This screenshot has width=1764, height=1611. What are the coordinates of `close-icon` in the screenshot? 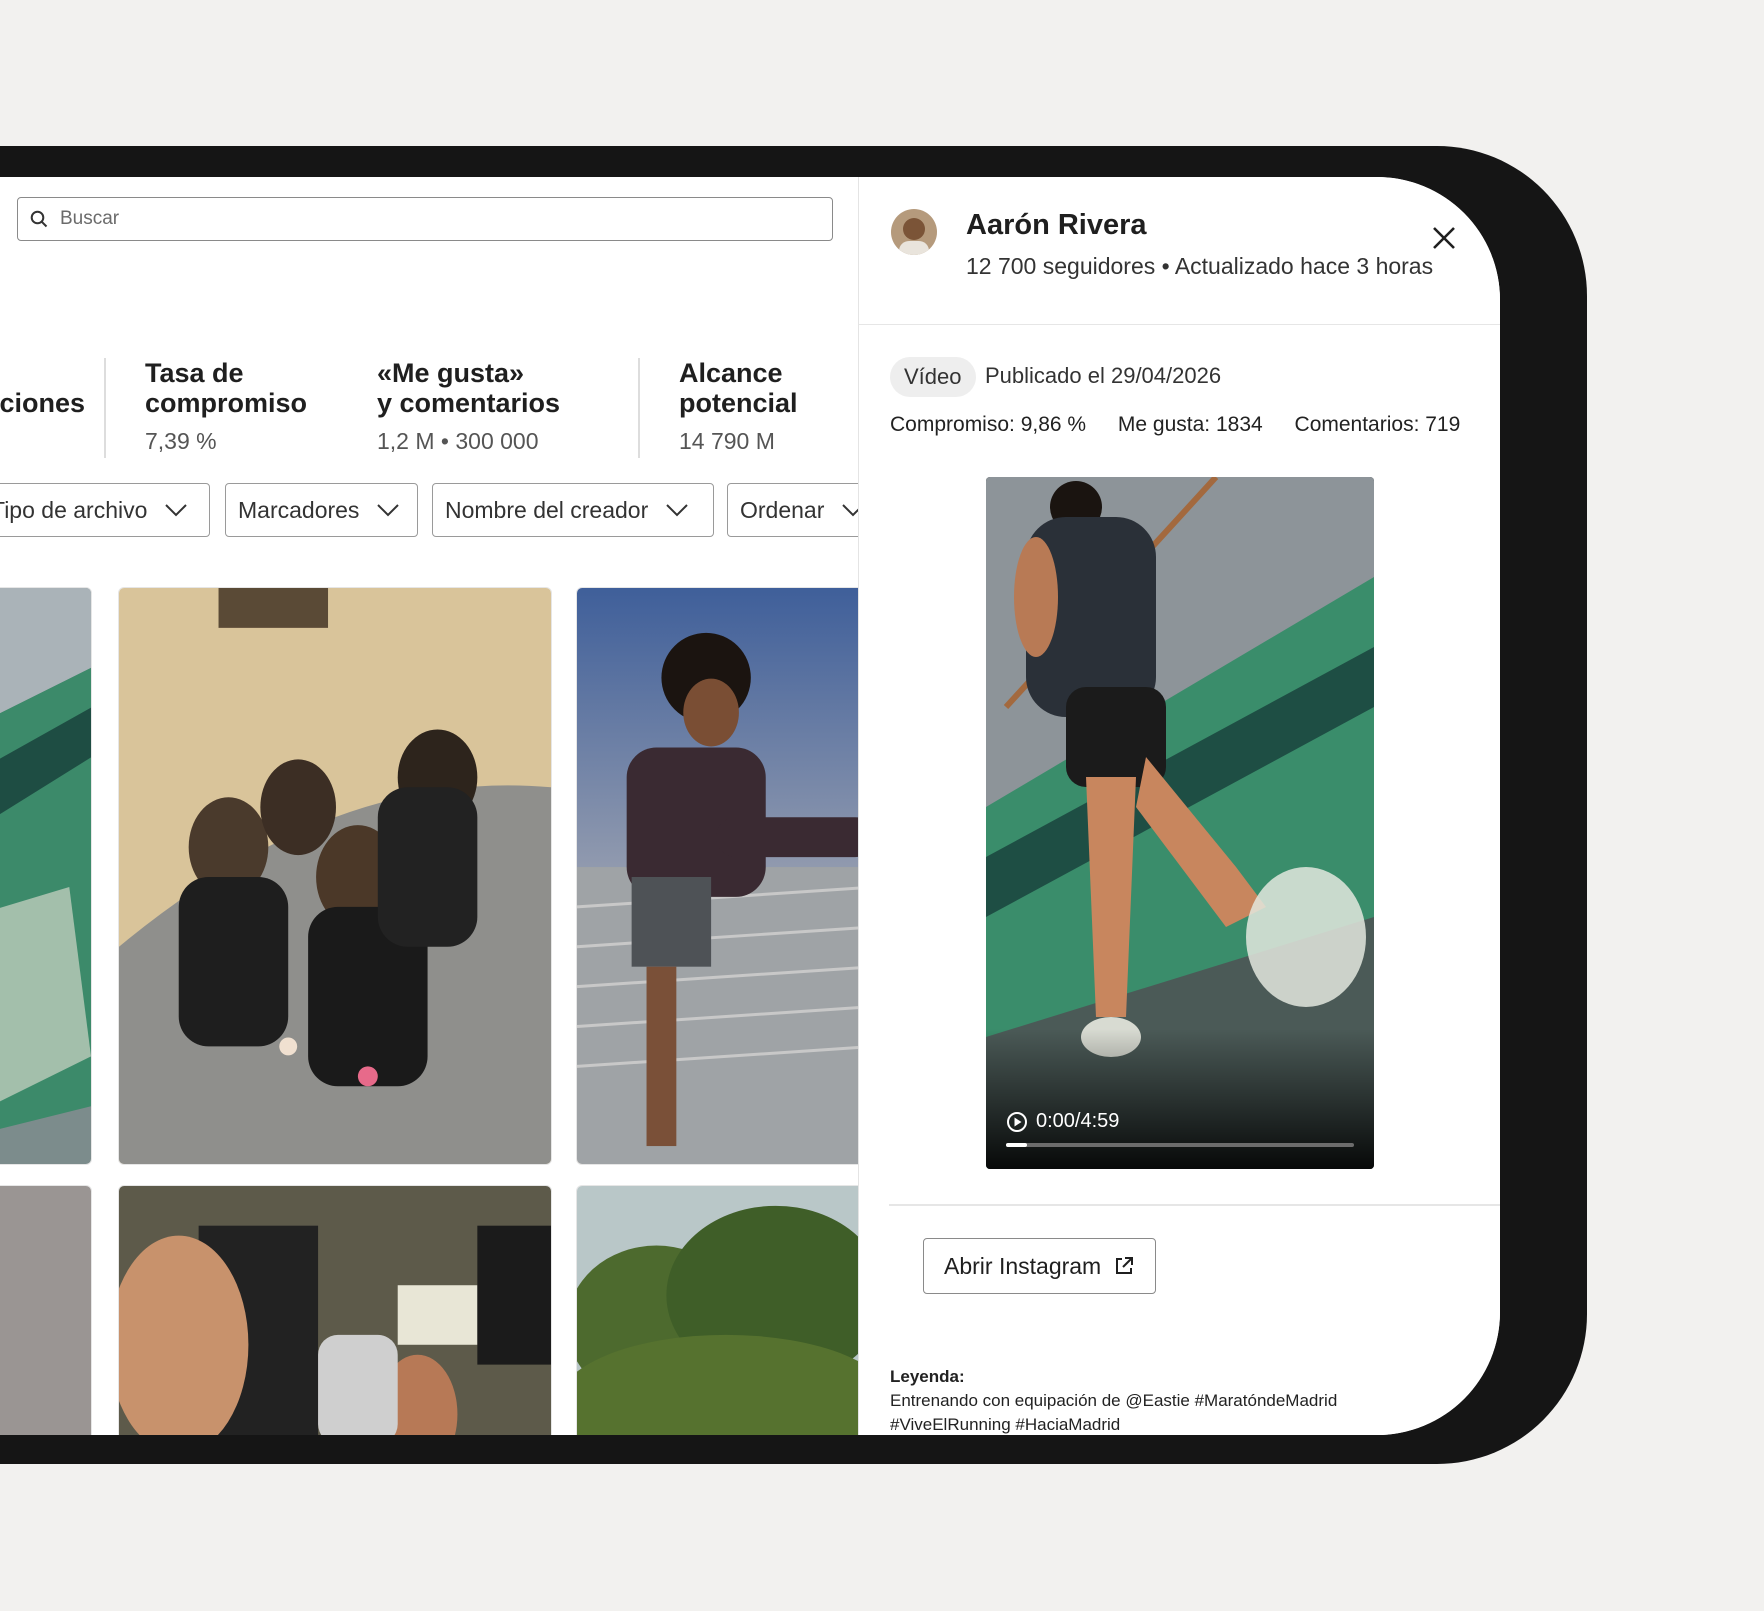 It's located at (1444, 238).